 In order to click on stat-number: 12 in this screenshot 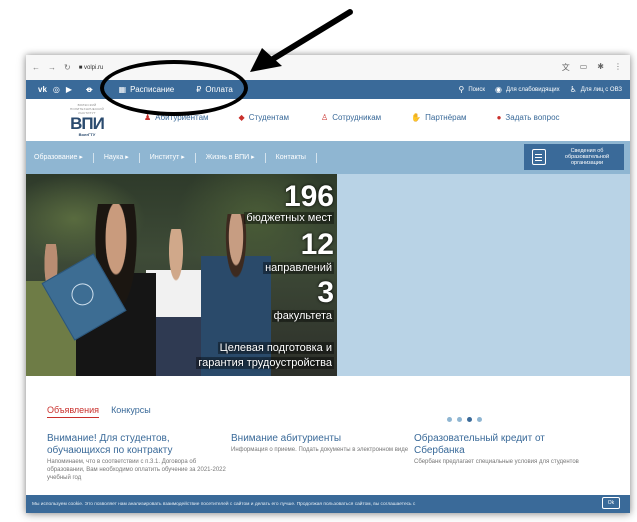, I will do `click(317, 244)`.